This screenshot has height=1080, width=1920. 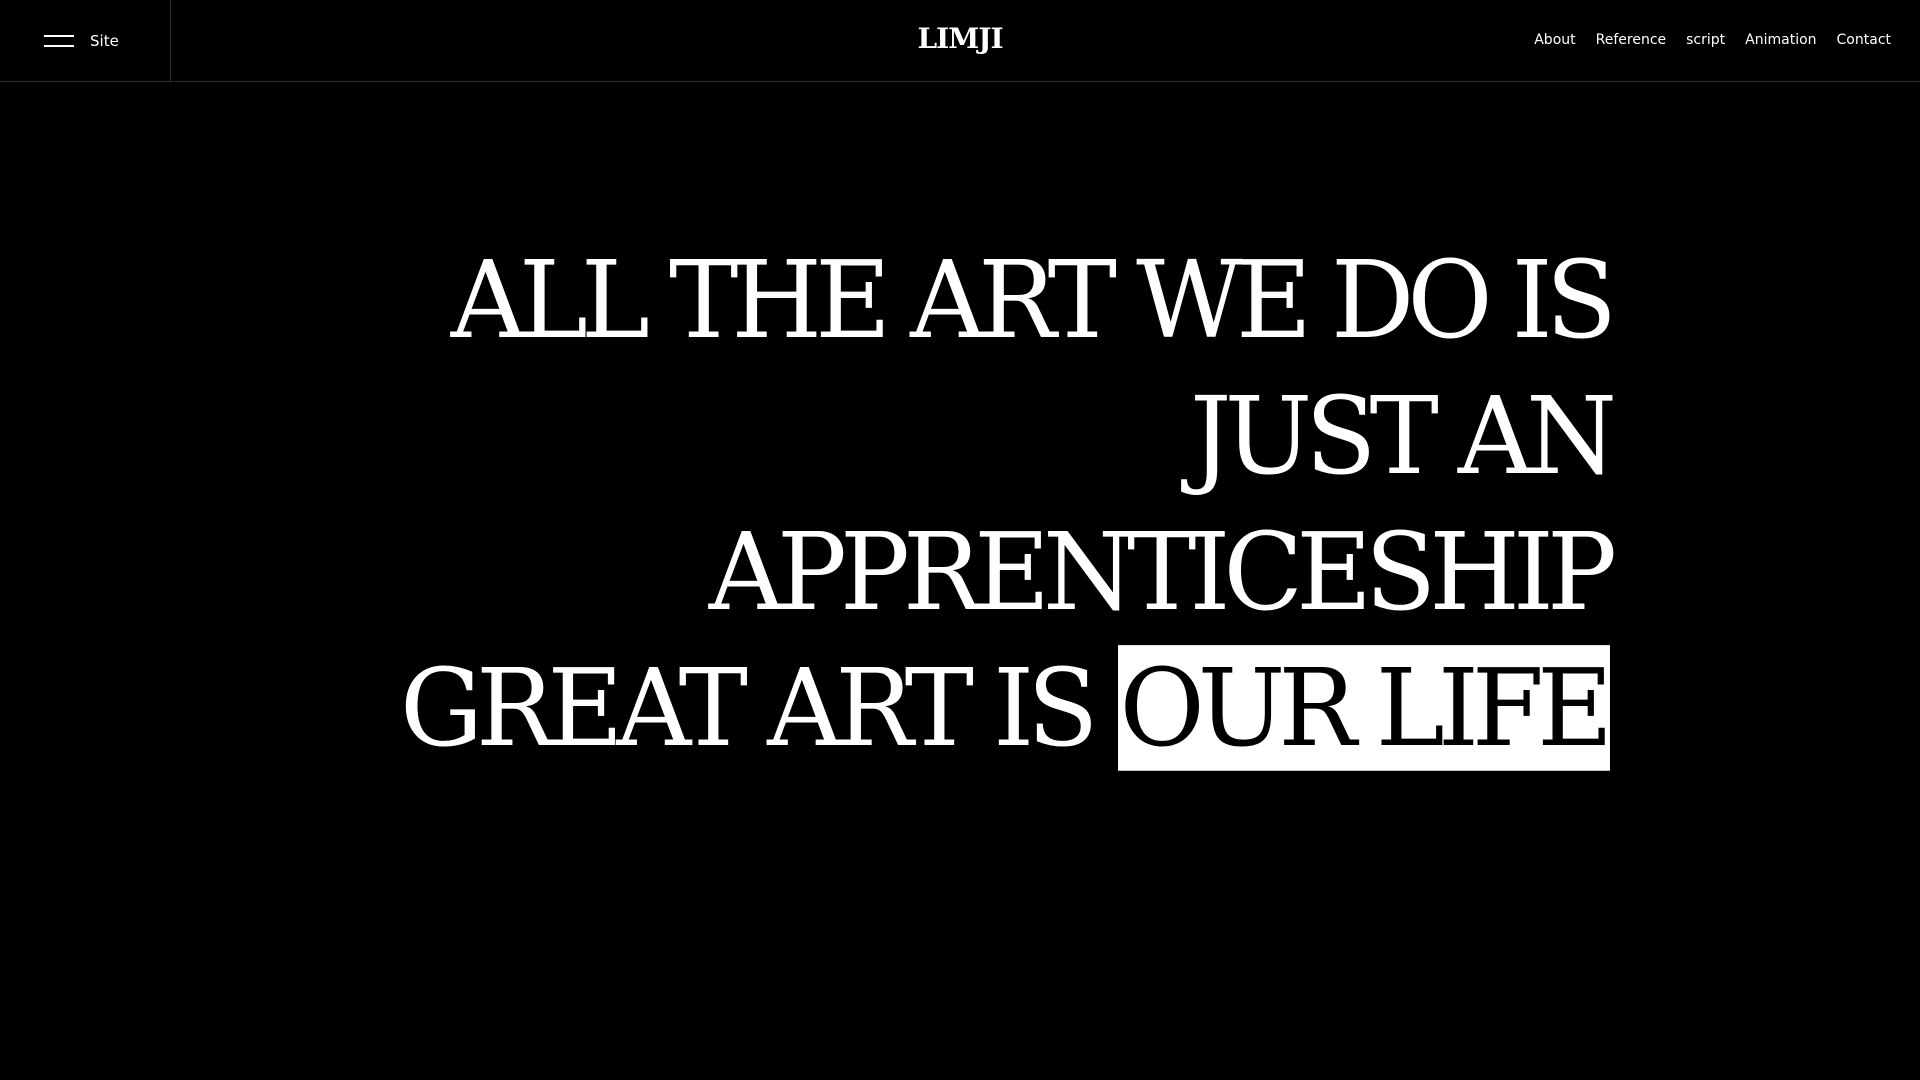 What do you see at coordinates (1780, 40) in the screenshot?
I see `nav-link-animation: Animation` at bounding box center [1780, 40].